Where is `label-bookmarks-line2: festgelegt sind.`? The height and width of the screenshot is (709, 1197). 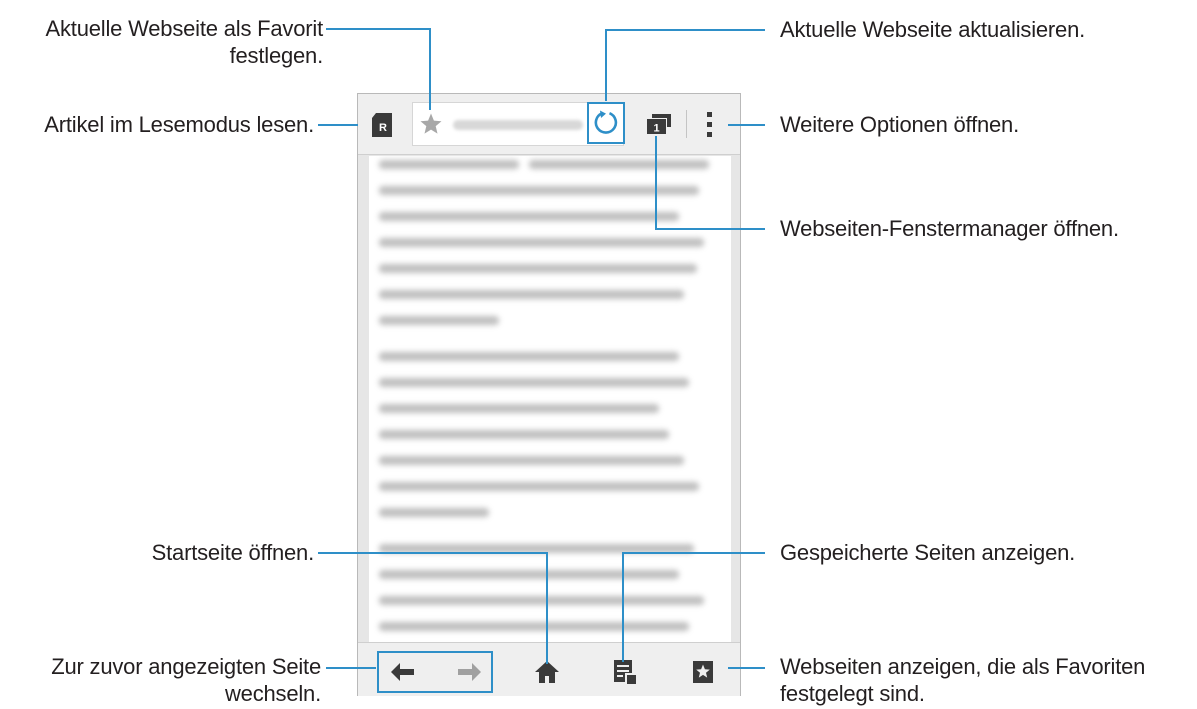 label-bookmarks-line2: festgelegt sind. is located at coordinates (852, 693).